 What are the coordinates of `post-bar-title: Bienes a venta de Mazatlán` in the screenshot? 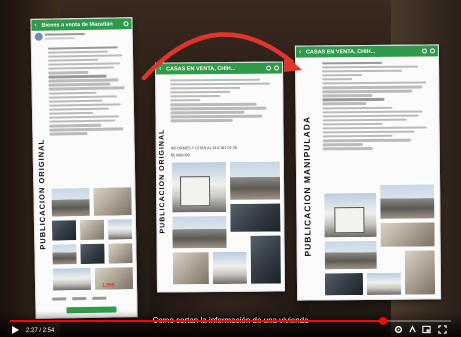 It's located at (77, 24).